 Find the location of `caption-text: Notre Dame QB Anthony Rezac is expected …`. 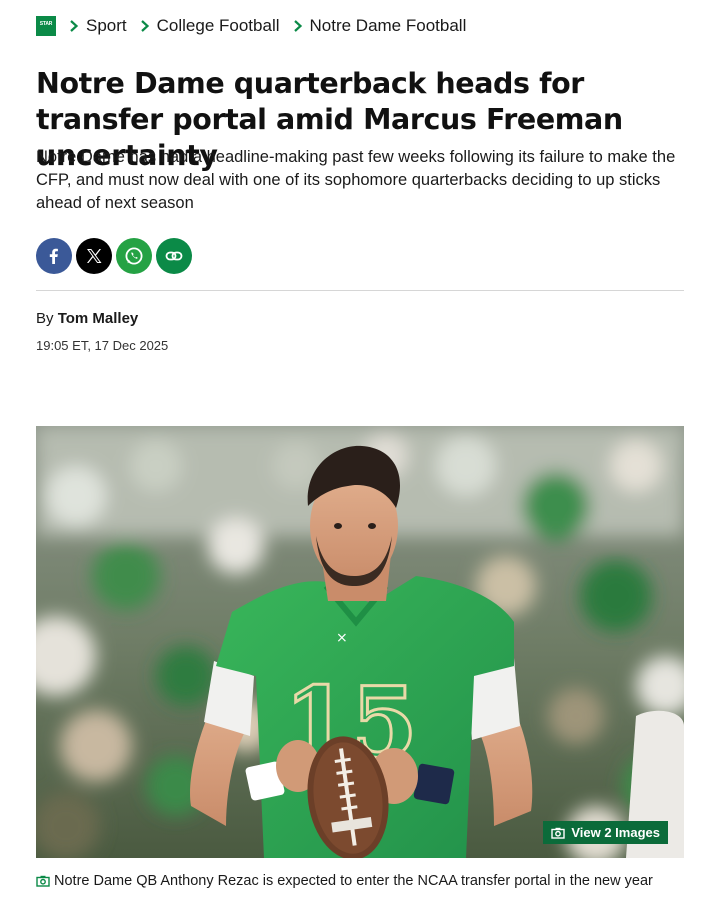

caption-text: Notre Dame QB Anthony Rezac is expected … is located at coordinates (353, 881).